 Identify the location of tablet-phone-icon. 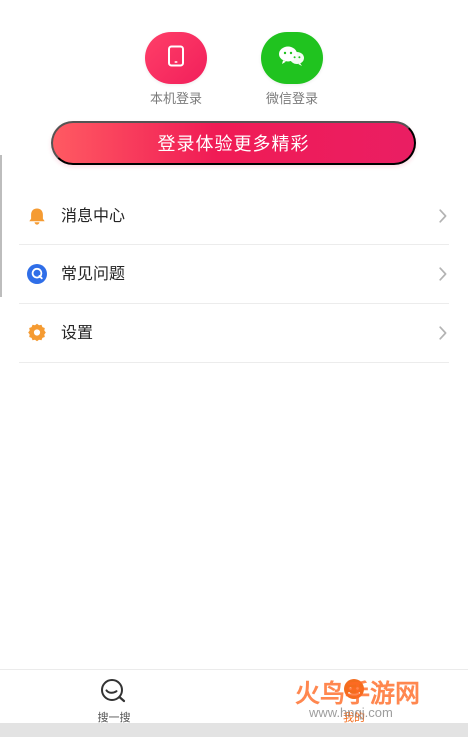
(176, 58).